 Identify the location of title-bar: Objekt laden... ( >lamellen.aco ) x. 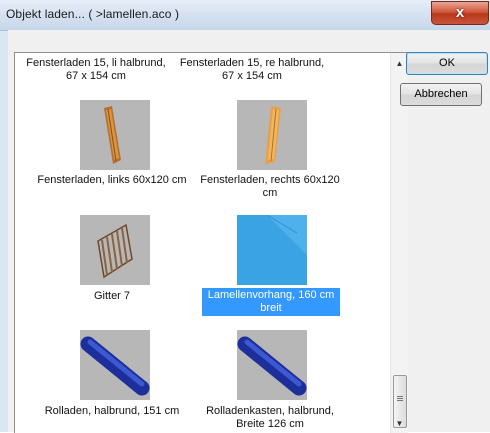
(245, 15).